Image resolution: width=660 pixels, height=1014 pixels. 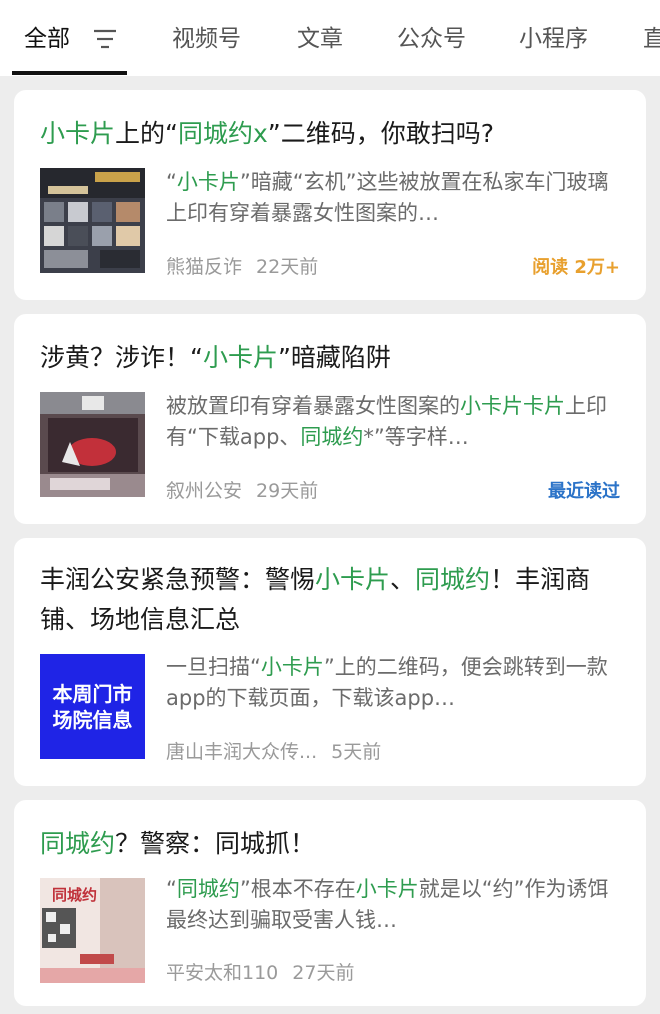 I want to click on text-segment: 上的“, so click(x=146, y=133).